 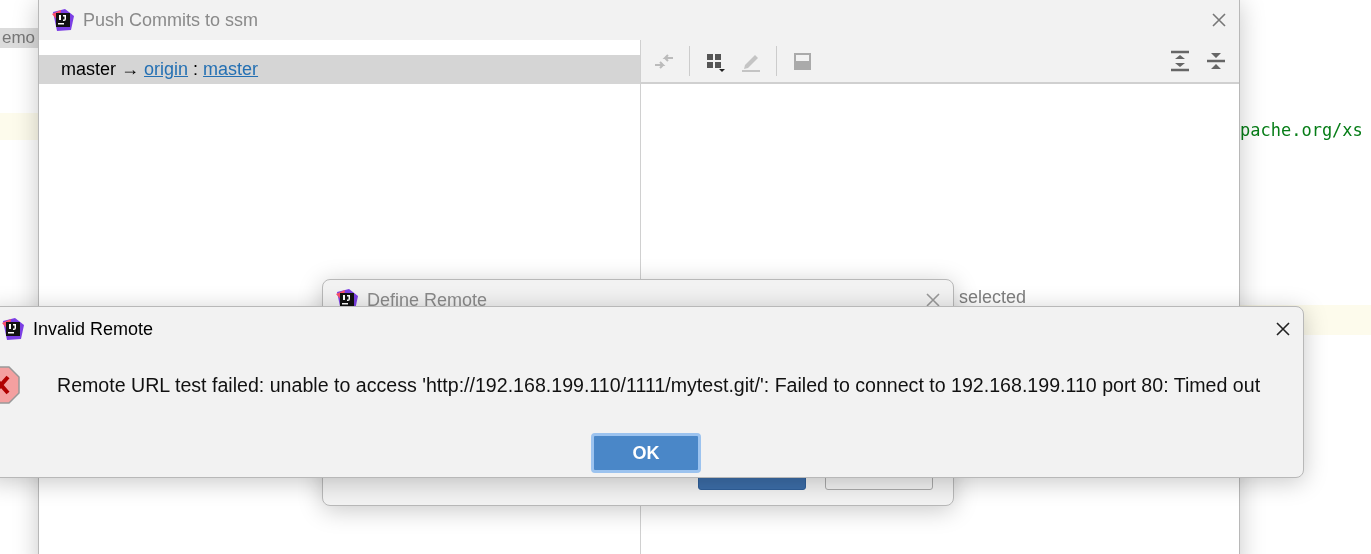 I want to click on close-icon, so click(x=1283, y=329).